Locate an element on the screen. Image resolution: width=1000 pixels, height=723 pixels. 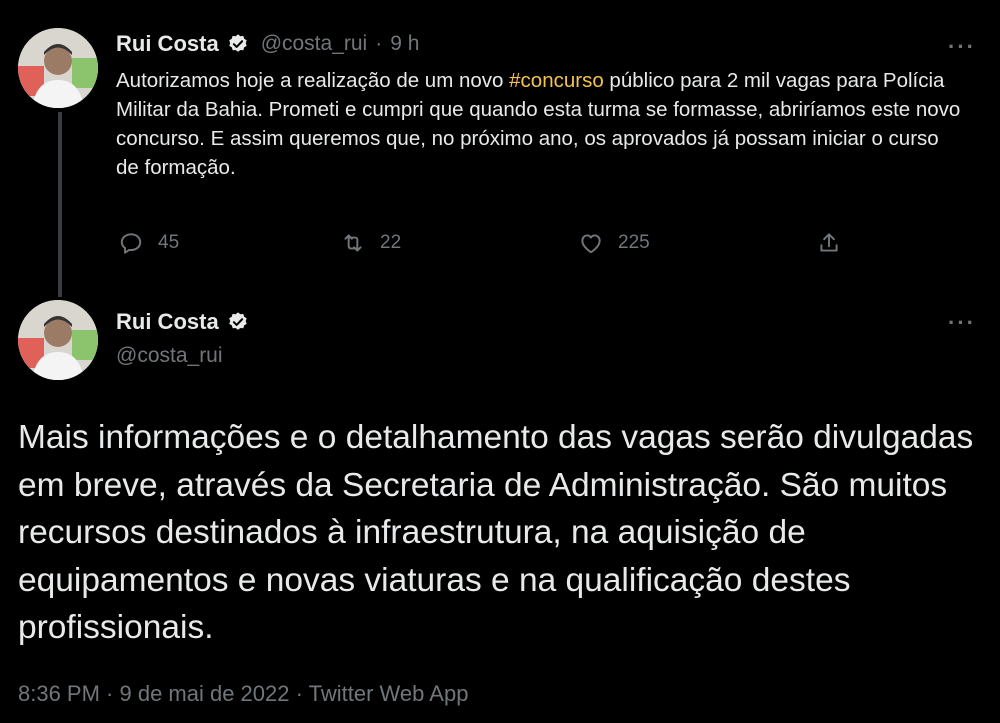
share-button is located at coordinates (829, 243).